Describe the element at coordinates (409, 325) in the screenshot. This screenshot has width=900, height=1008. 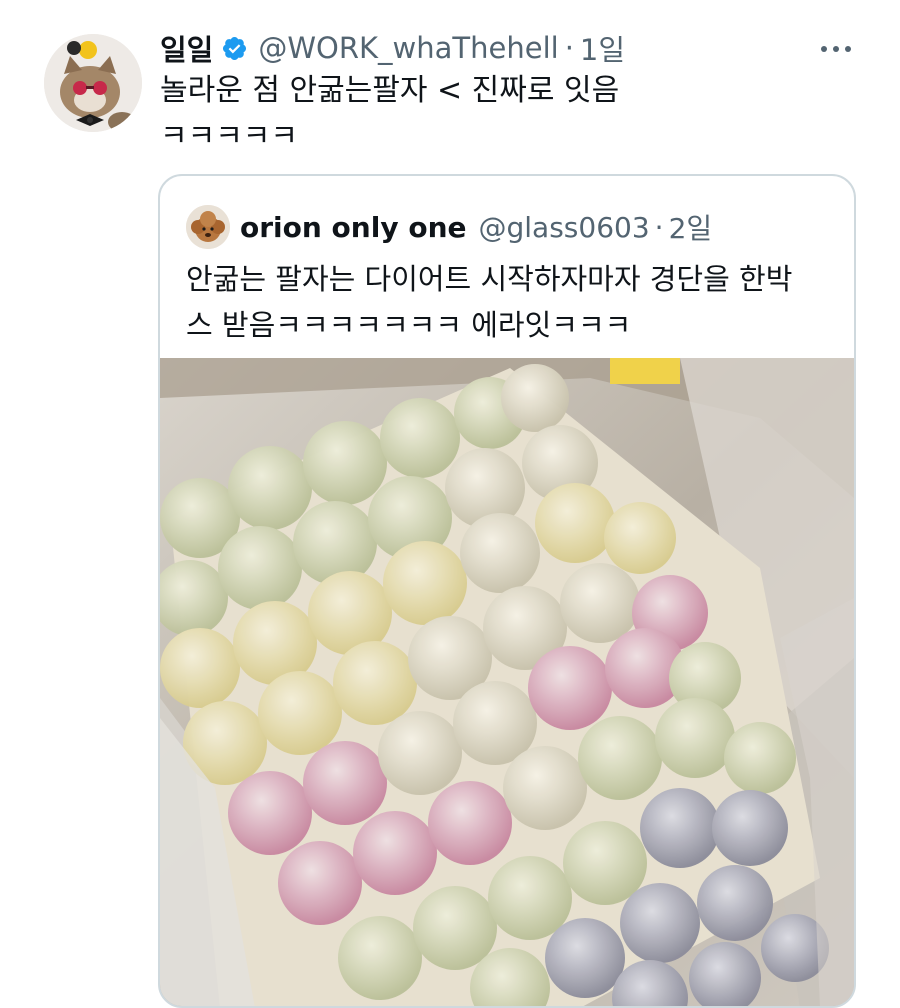
I see `quoted-tweet-text-line: 스 받음ㅋㅋㅋㅋㅋㅋㅋ 에라잇ㅋㅋㅋ` at that location.